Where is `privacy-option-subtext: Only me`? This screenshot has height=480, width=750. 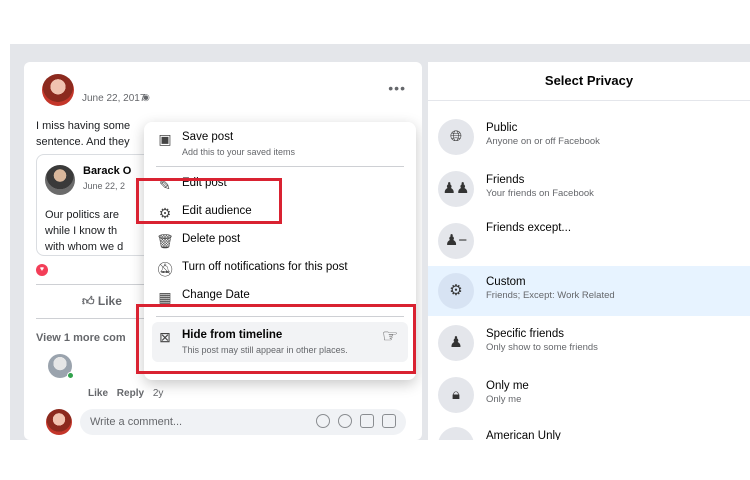 privacy-option-subtext: Only me is located at coordinates (504, 399).